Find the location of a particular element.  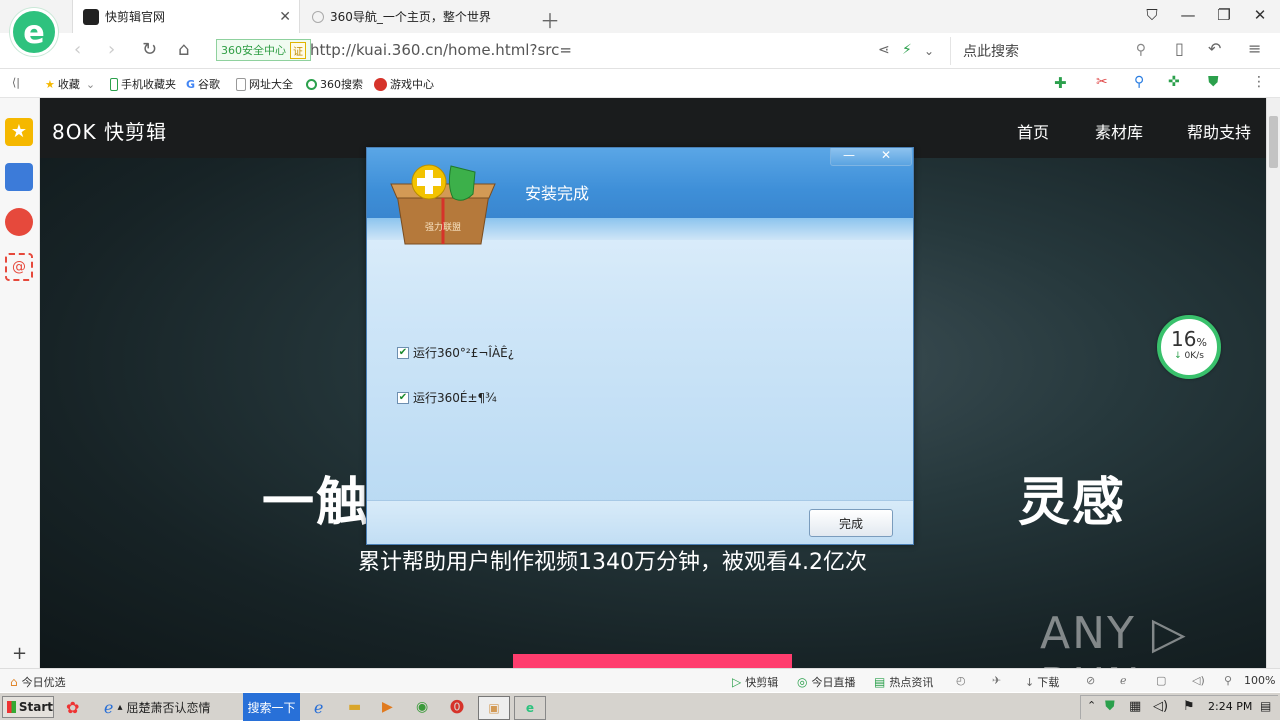

favorites-star-icon: ★ is located at coordinates (19, 132).